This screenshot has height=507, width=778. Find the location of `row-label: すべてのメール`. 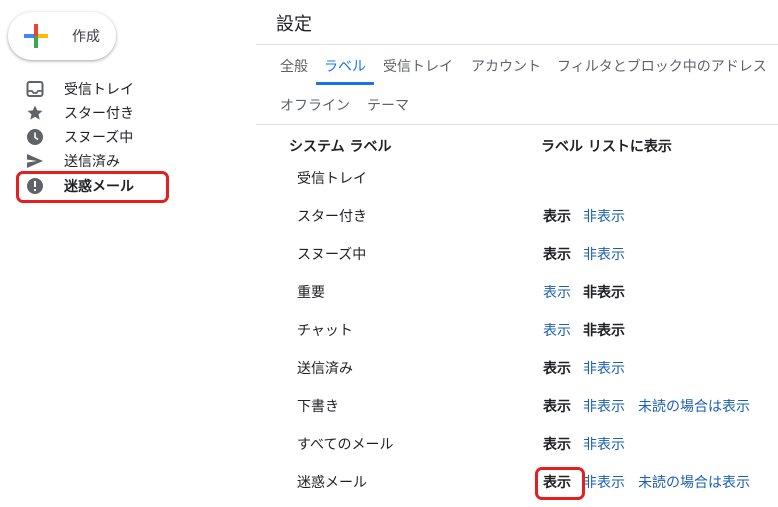

row-label: すべてのメール is located at coordinates (345, 445).